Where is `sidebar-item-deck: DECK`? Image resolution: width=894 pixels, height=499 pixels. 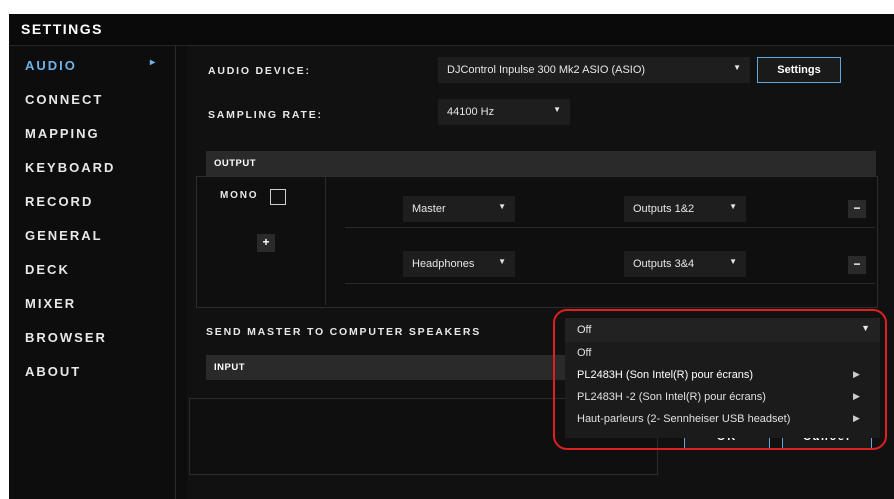 sidebar-item-deck: DECK is located at coordinates (47, 272).